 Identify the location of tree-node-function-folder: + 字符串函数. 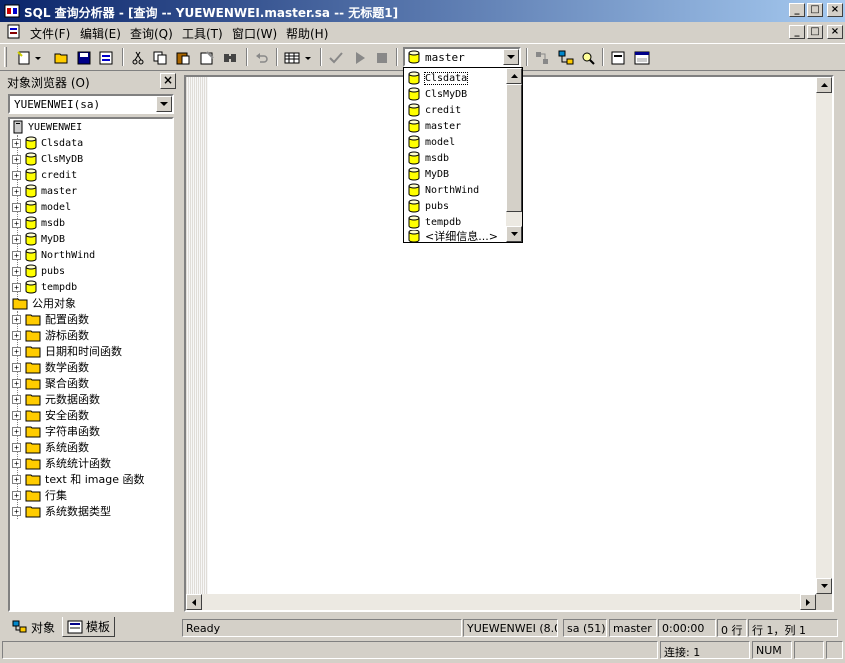
(56, 431).